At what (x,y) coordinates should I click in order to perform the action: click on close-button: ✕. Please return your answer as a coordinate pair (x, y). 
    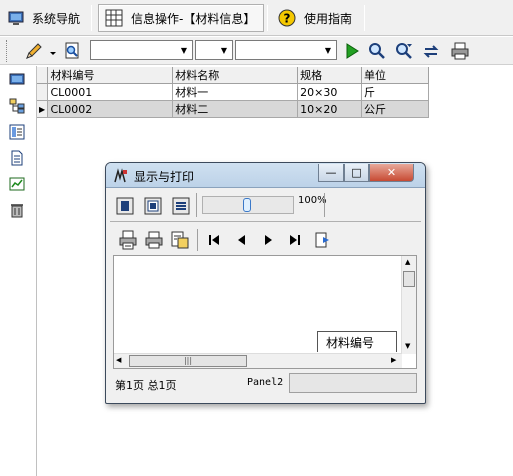
    Looking at the image, I should click on (391, 173).